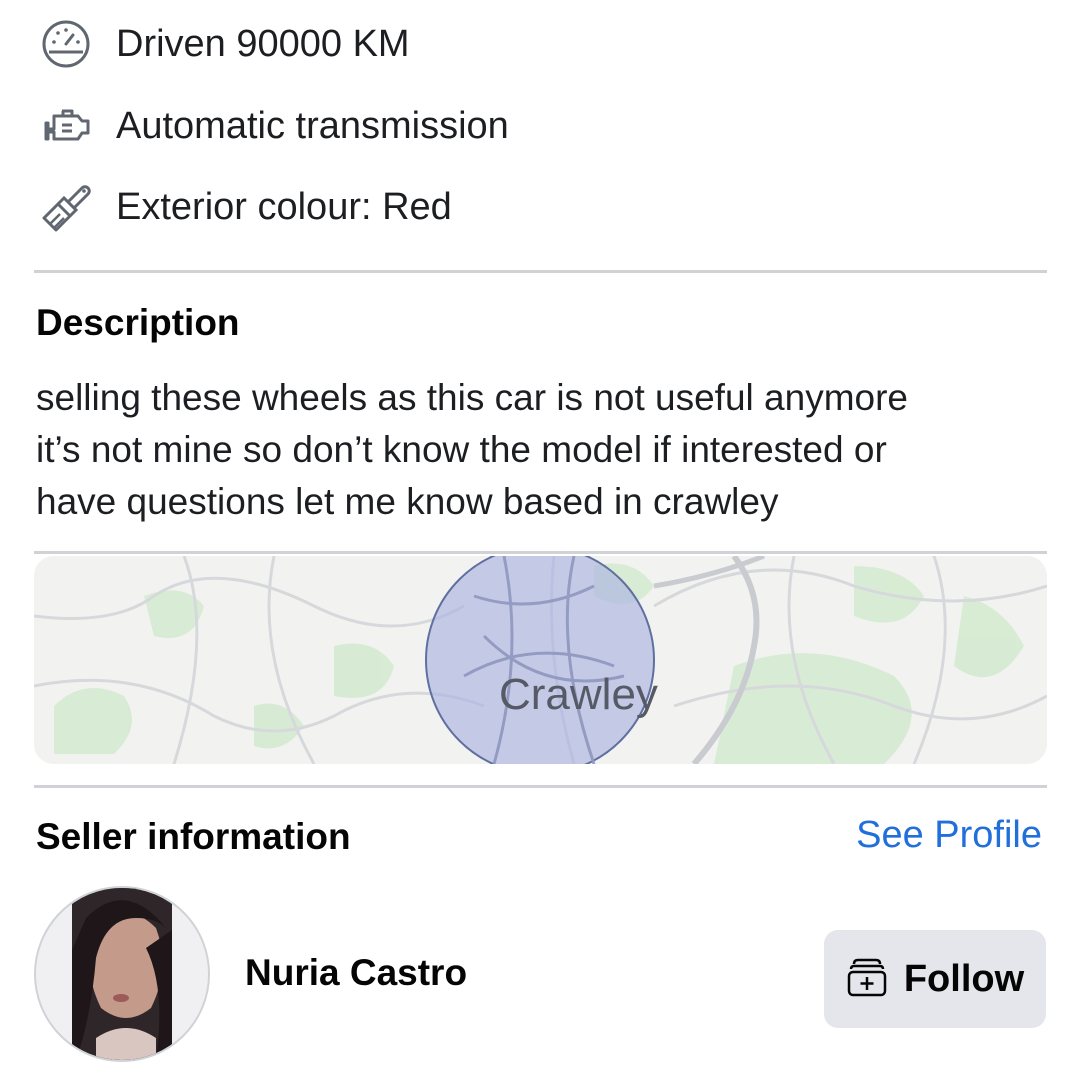  I want to click on see-profile-link: See Profile, so click(949, 835).